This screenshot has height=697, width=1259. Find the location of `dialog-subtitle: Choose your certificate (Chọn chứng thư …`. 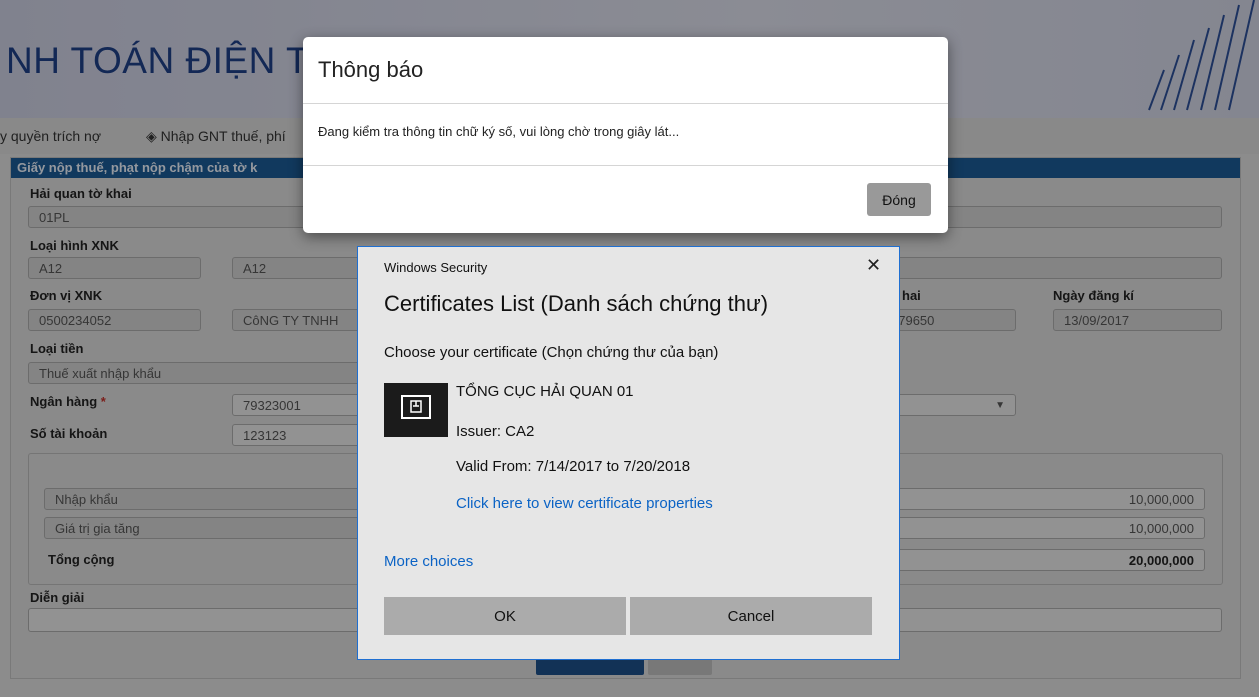

dialog-subtitle: Choose your certificate (Chọn chứng thư … is located at coordinates (551, 352).